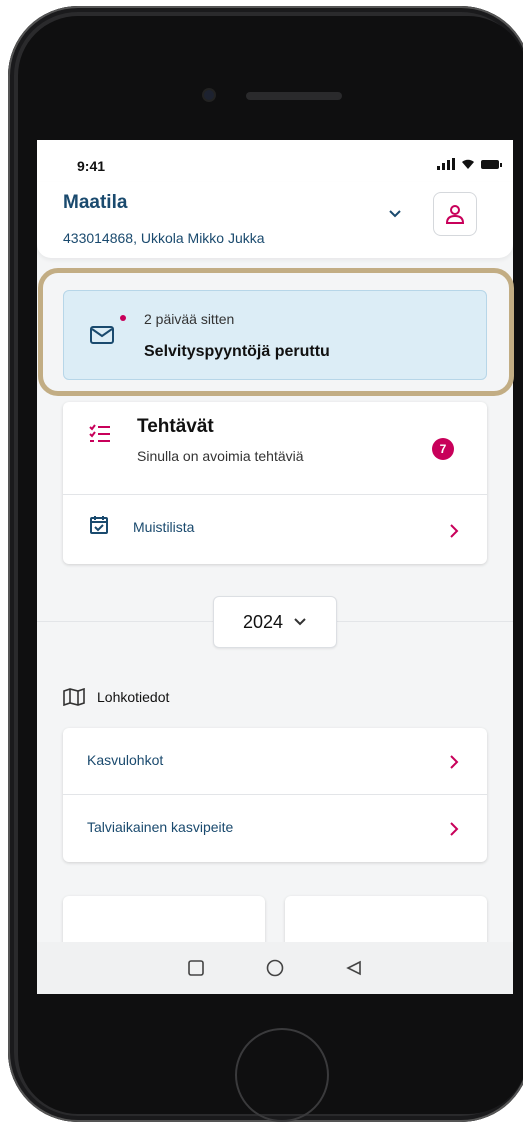  Describe the element at coordinates (160, 827) in the screenshot. I see `plot-item-label: Talviaikainen kasvipeite` at that location.